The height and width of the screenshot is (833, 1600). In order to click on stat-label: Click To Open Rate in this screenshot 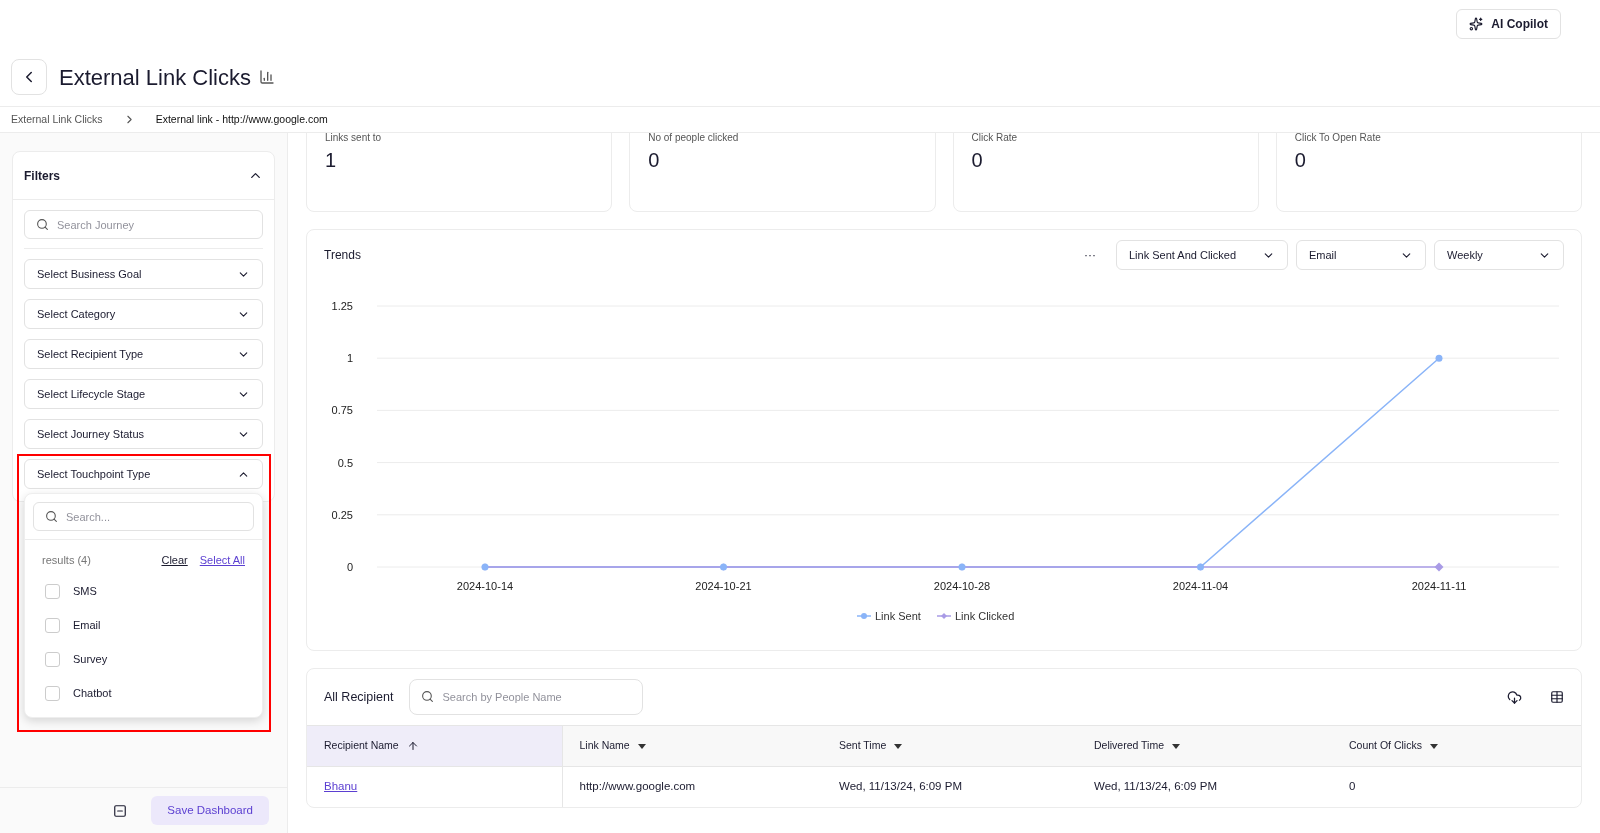, I will do `click(1338, 139)`.